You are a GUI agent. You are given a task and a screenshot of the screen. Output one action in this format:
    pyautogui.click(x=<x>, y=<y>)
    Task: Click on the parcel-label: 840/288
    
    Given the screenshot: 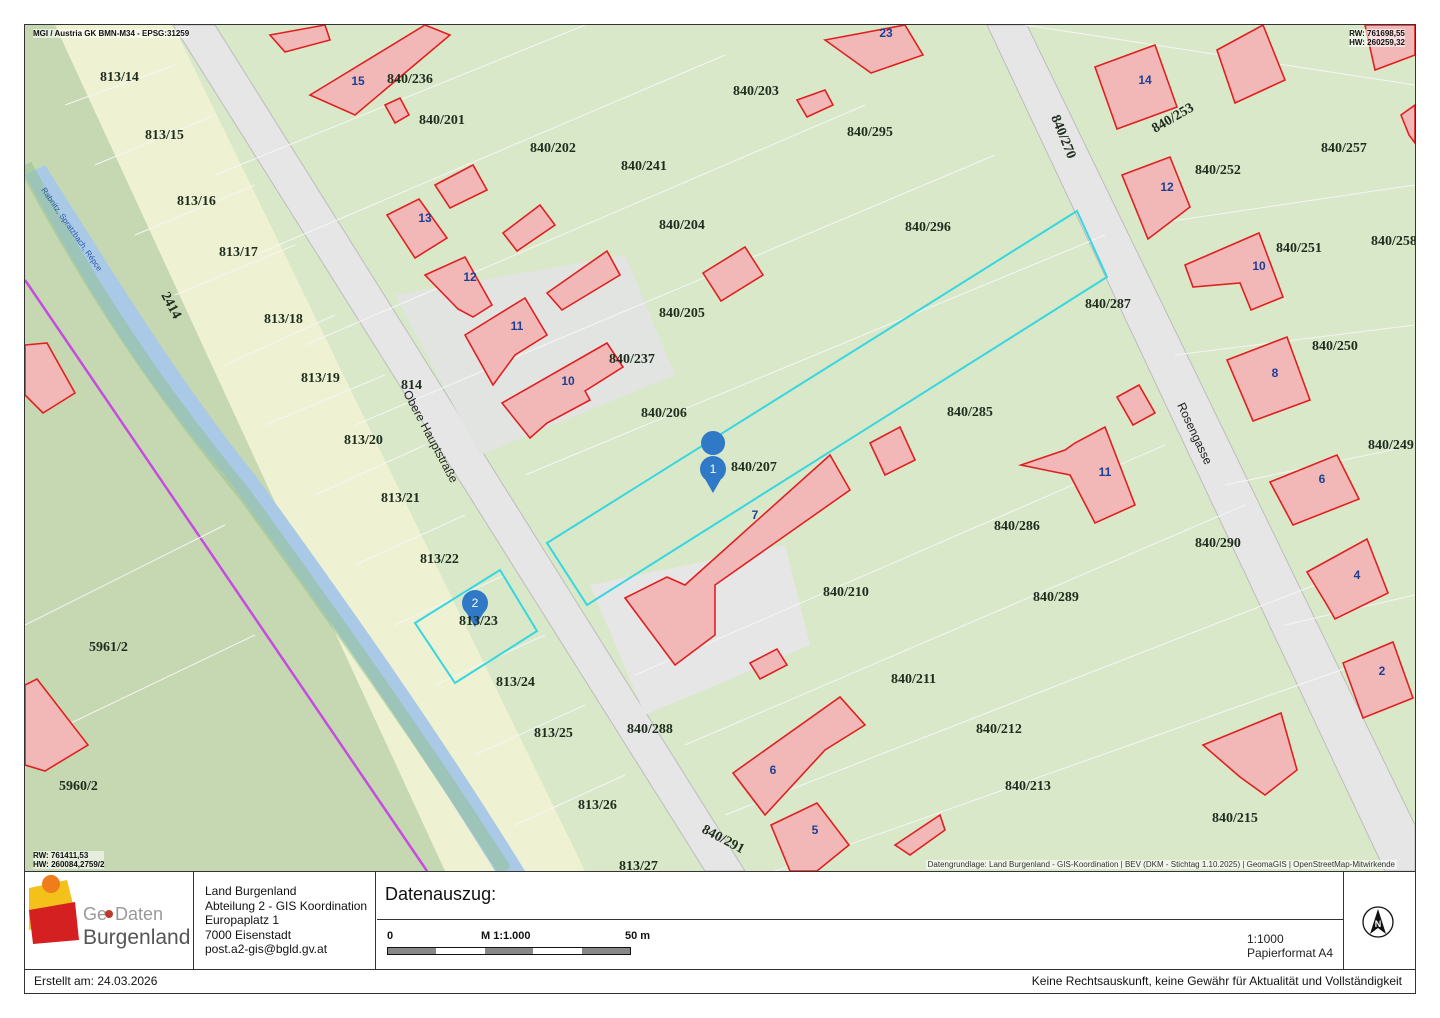 What is the action you would take?
    pyautogui.click(x=650, y=729)
    